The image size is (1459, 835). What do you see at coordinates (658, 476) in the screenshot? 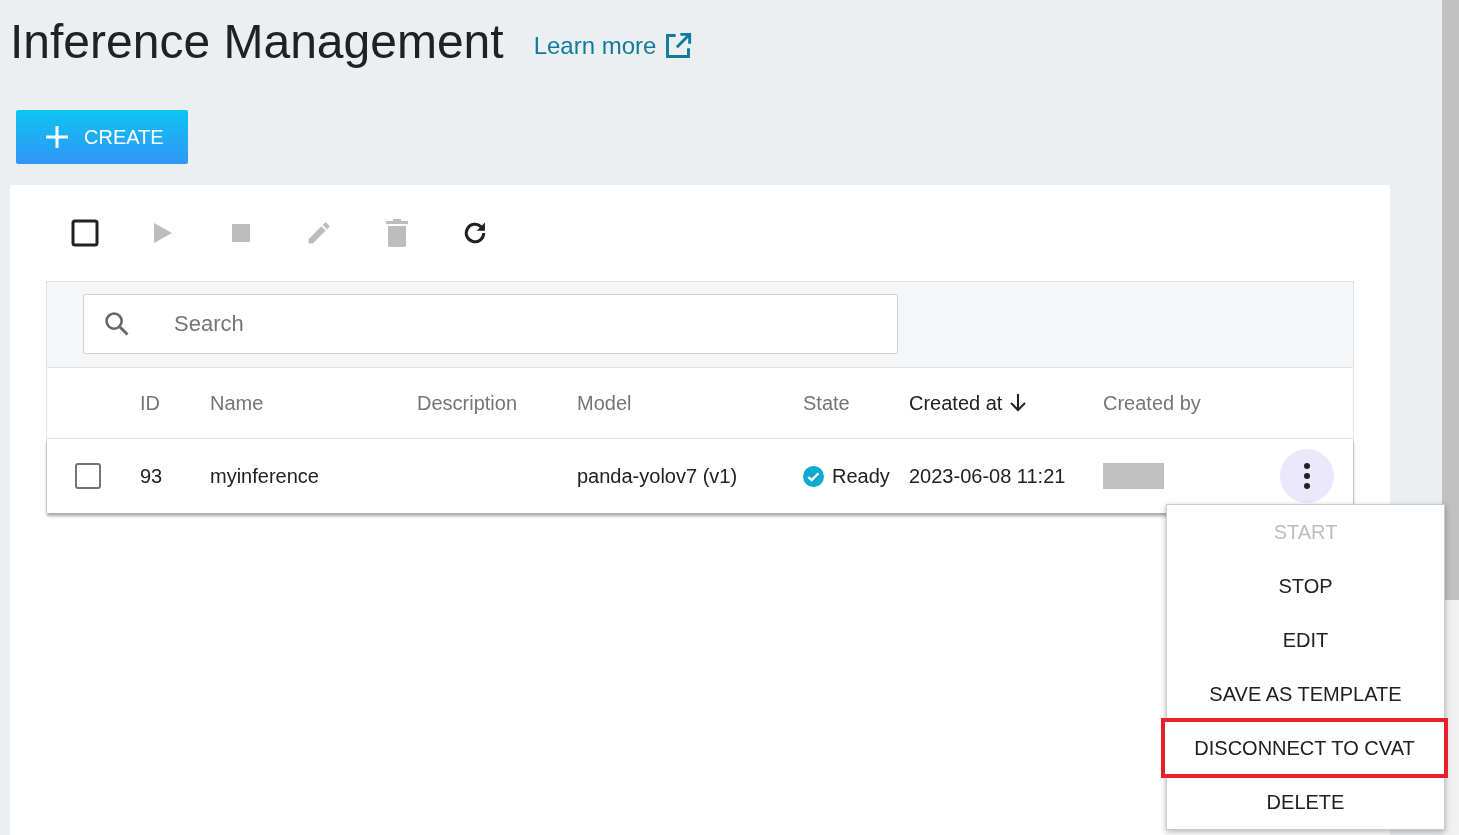
I see `table-cell-text: panda-yolov7 (v1)` at bounding box center [658, 476].